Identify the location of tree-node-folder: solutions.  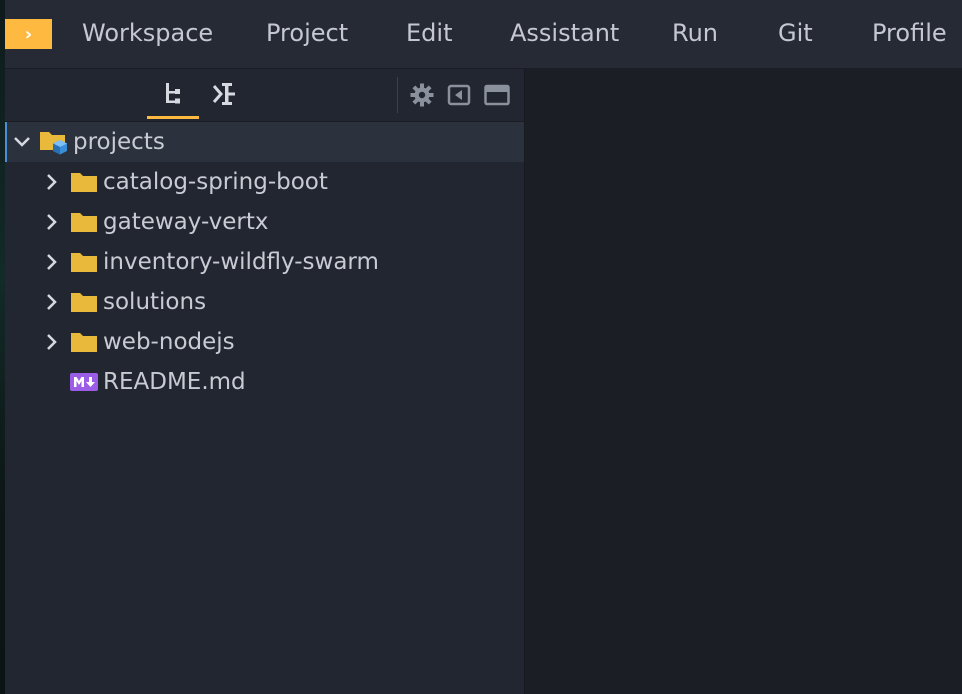
(264, 302).